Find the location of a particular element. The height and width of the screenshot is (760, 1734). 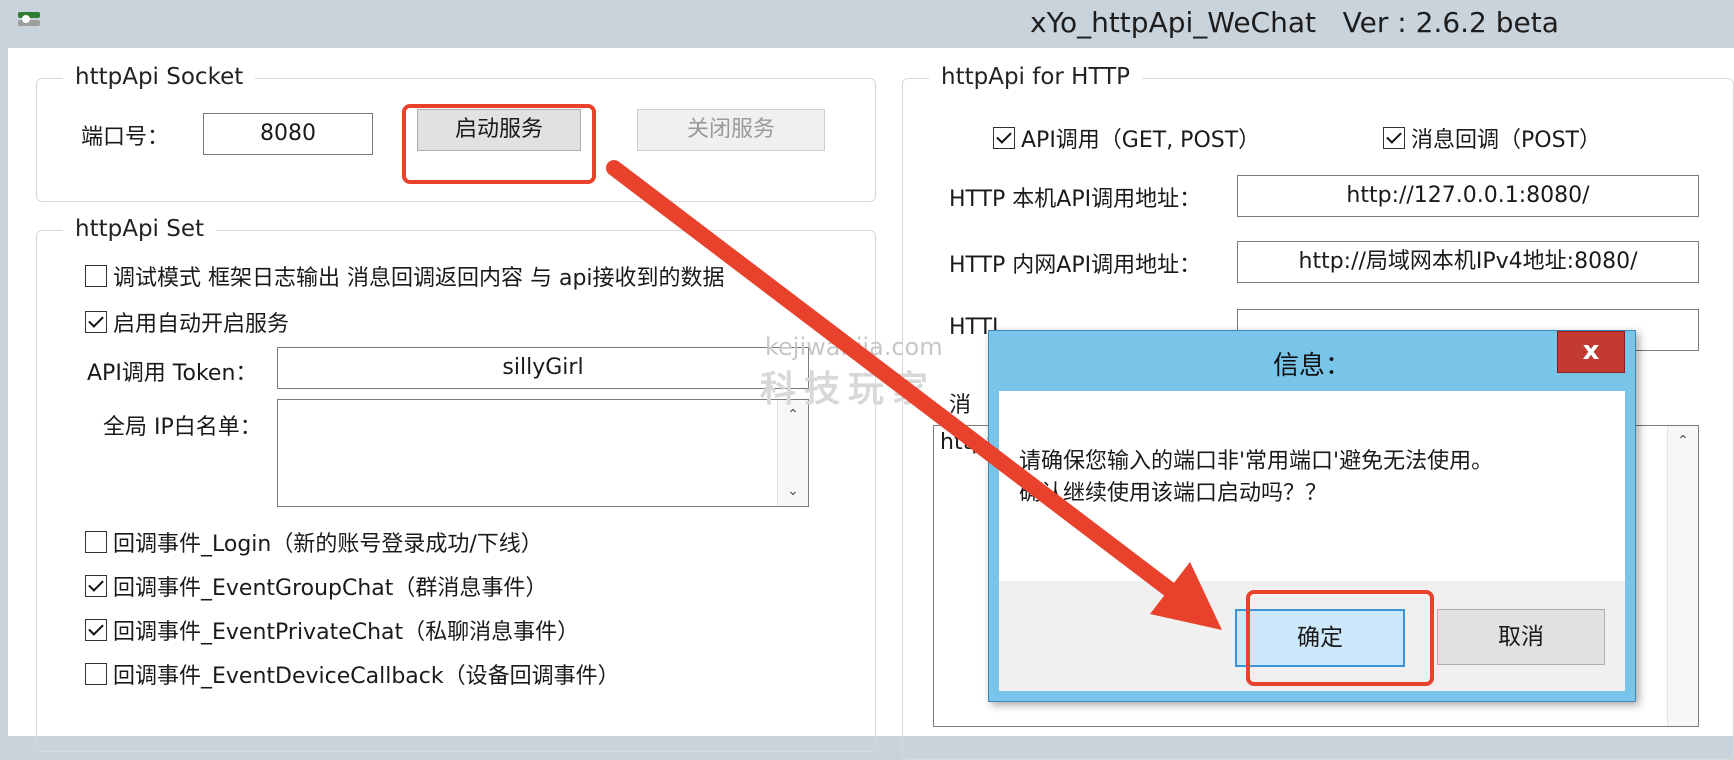

auto-start-label: 启用自动开启服务 is located at coordinates (201, 324).